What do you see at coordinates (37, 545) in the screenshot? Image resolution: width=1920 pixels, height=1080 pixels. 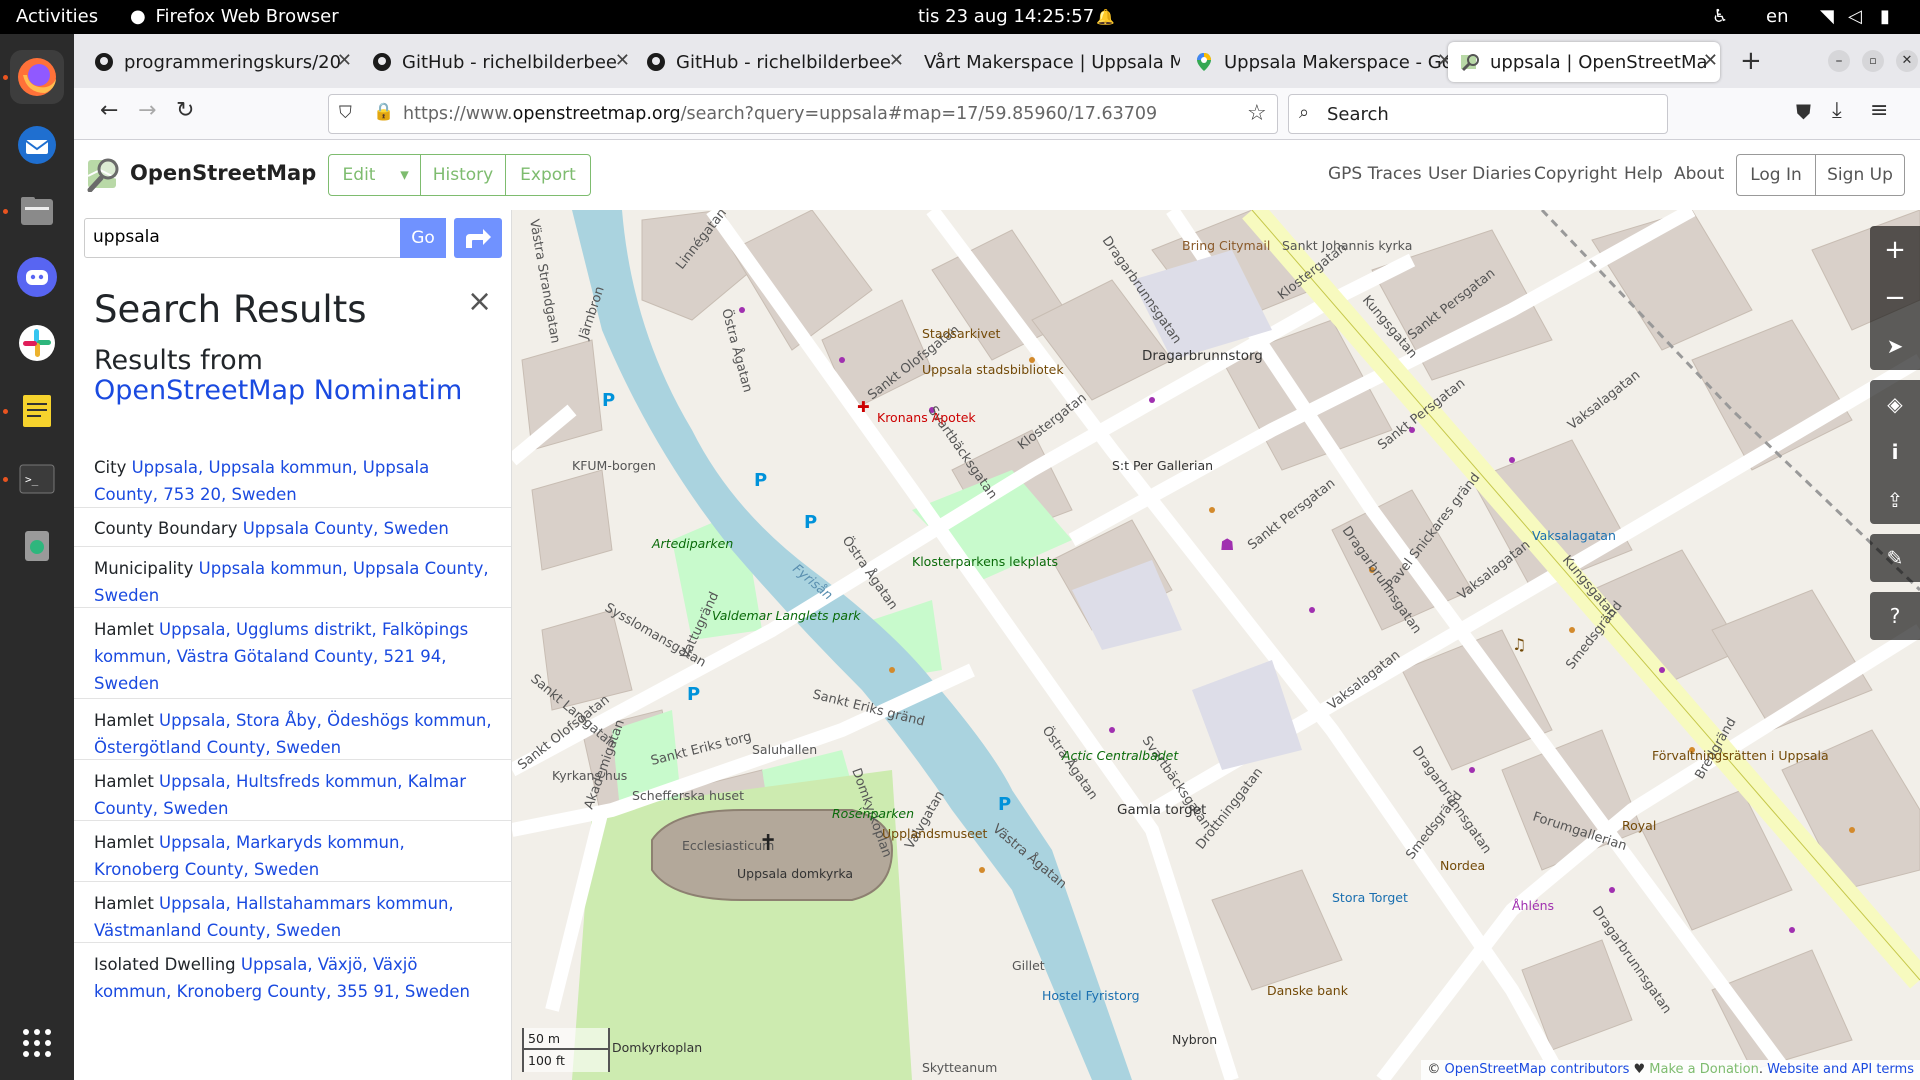 I see `trash-icon` at bounding box center [37, 545].